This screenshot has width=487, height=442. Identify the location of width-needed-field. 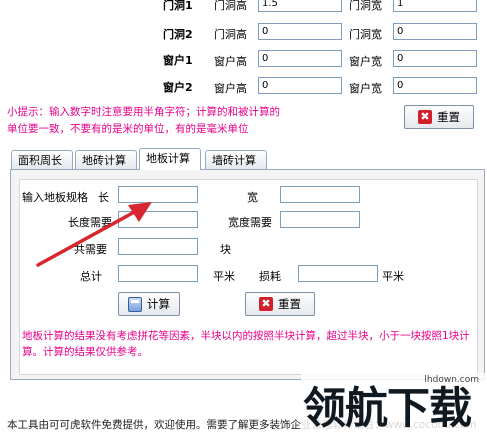
(320, 219).